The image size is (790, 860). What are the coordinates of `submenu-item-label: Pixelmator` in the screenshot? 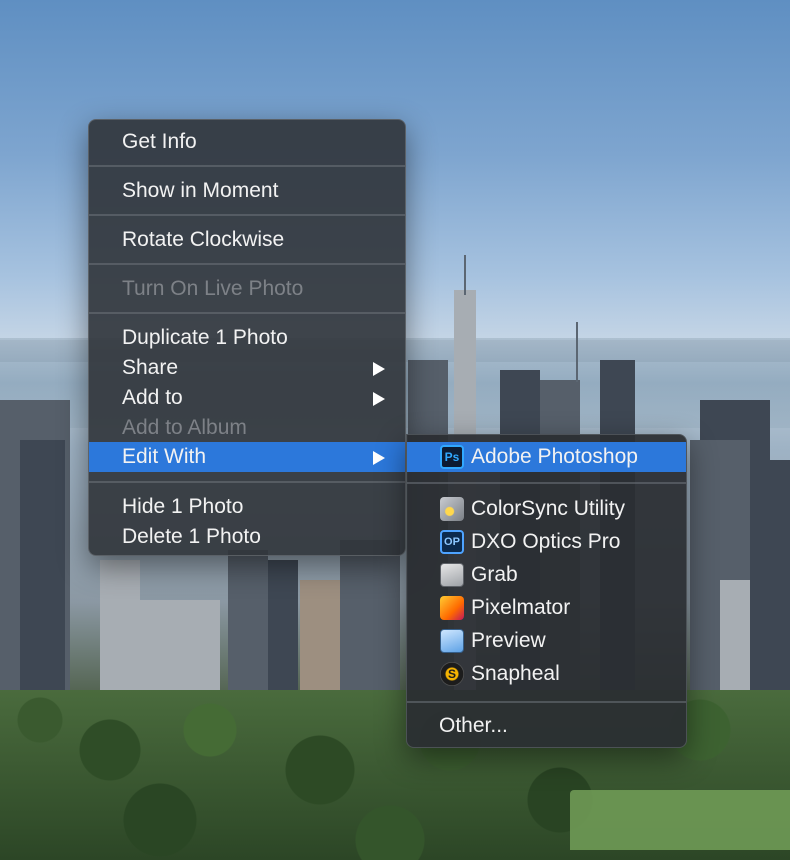 It's located at (521, 607).